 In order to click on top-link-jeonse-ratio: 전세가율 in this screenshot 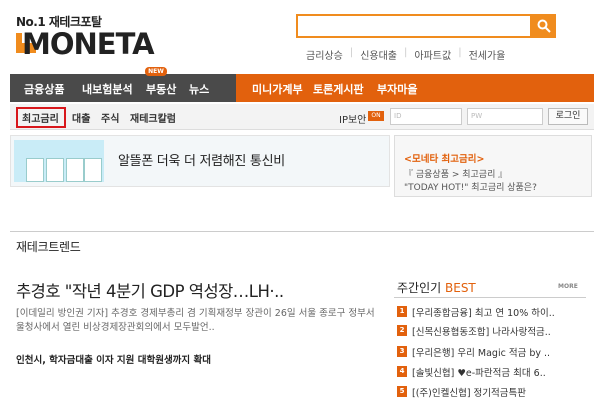, I will do `click(487, 54)`.